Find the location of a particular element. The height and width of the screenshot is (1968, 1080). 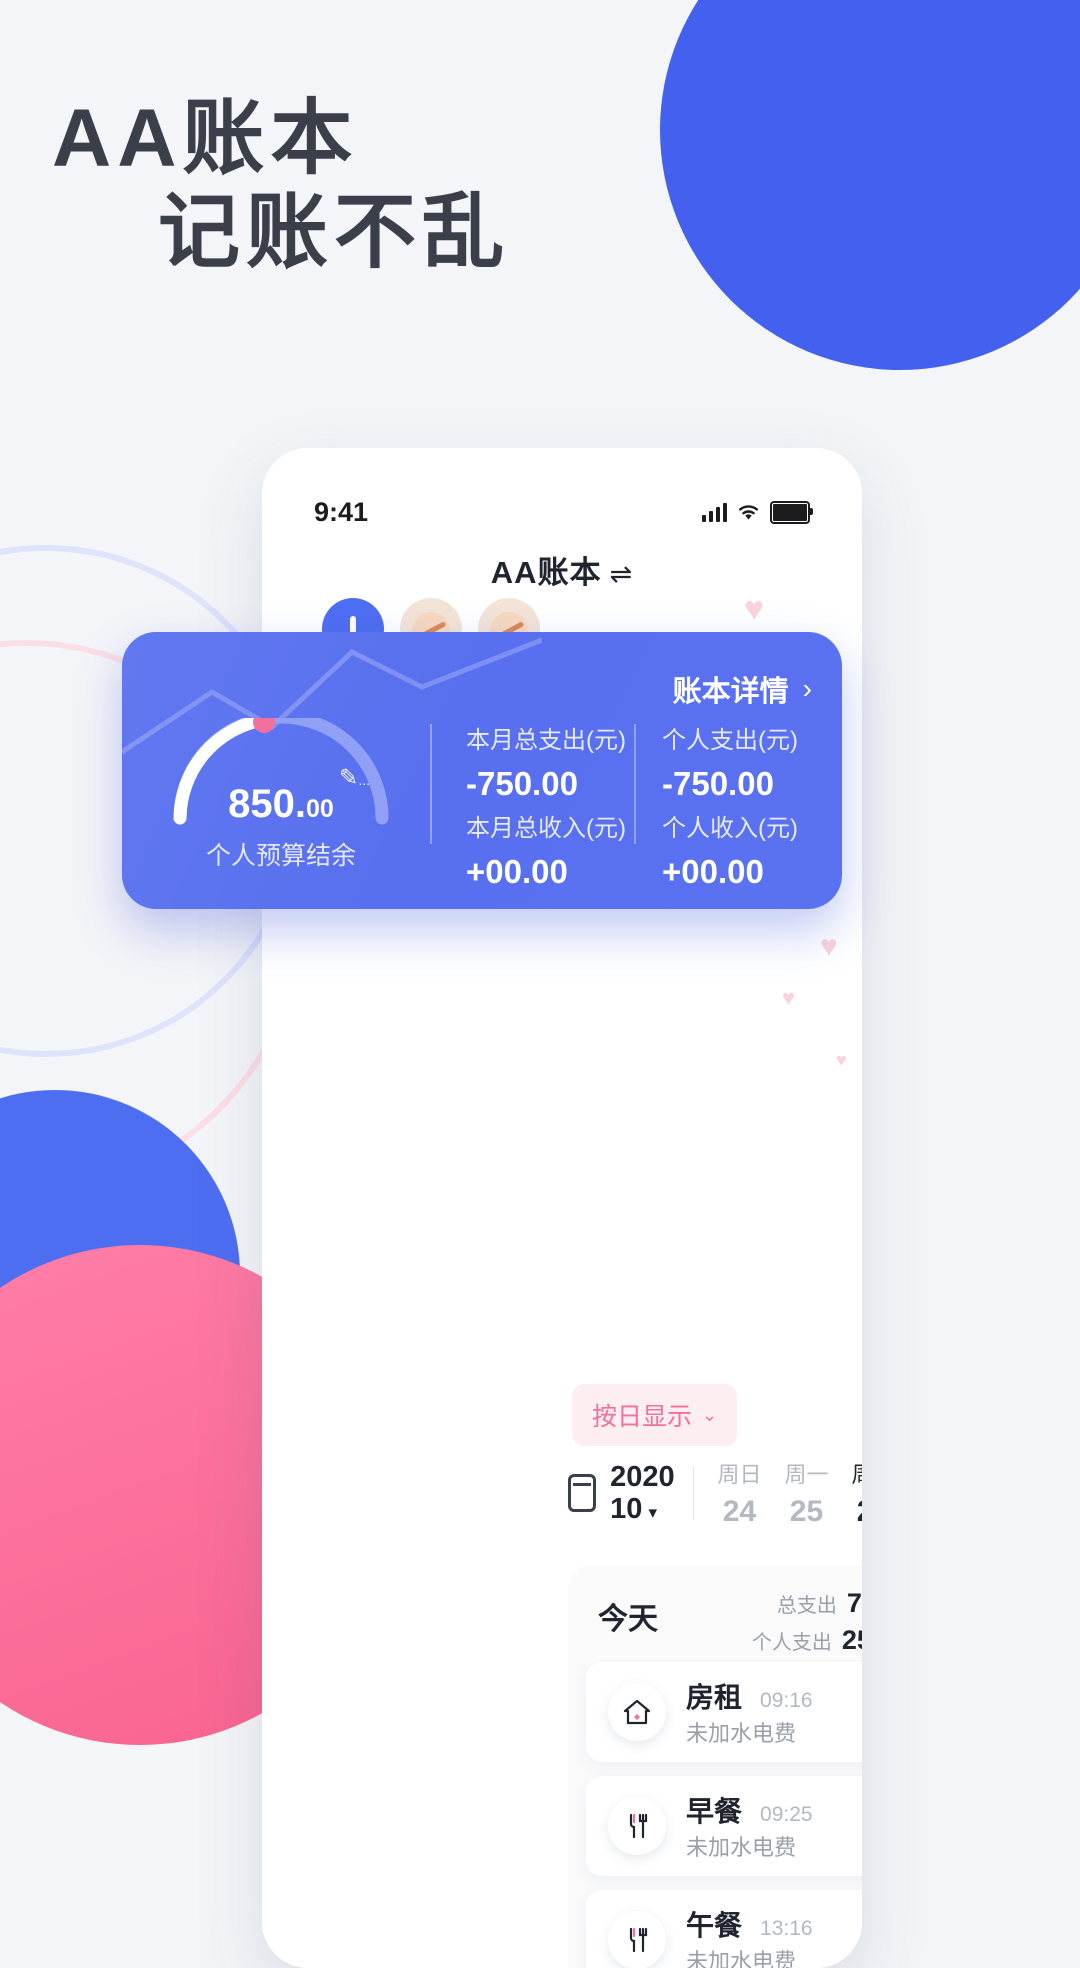

day-number: 25 is located at coordinates (806, 1511).